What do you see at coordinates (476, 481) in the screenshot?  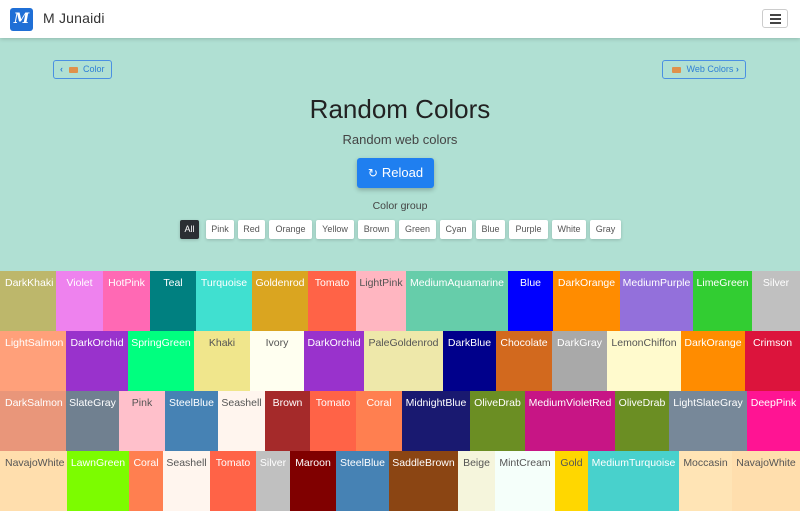 I see `color-tile-beige: Beige` at bounding box center [476, 481].